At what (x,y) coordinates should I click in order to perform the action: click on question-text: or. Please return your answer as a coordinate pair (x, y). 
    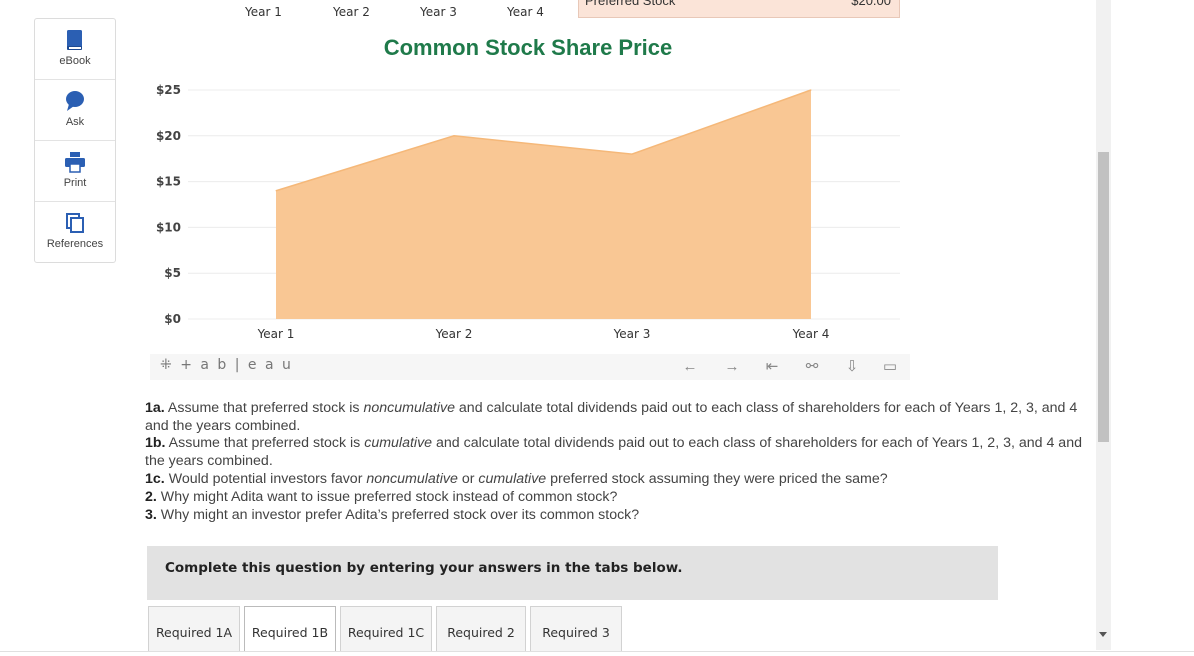
    Looking at the image, I should click on (468, 479).